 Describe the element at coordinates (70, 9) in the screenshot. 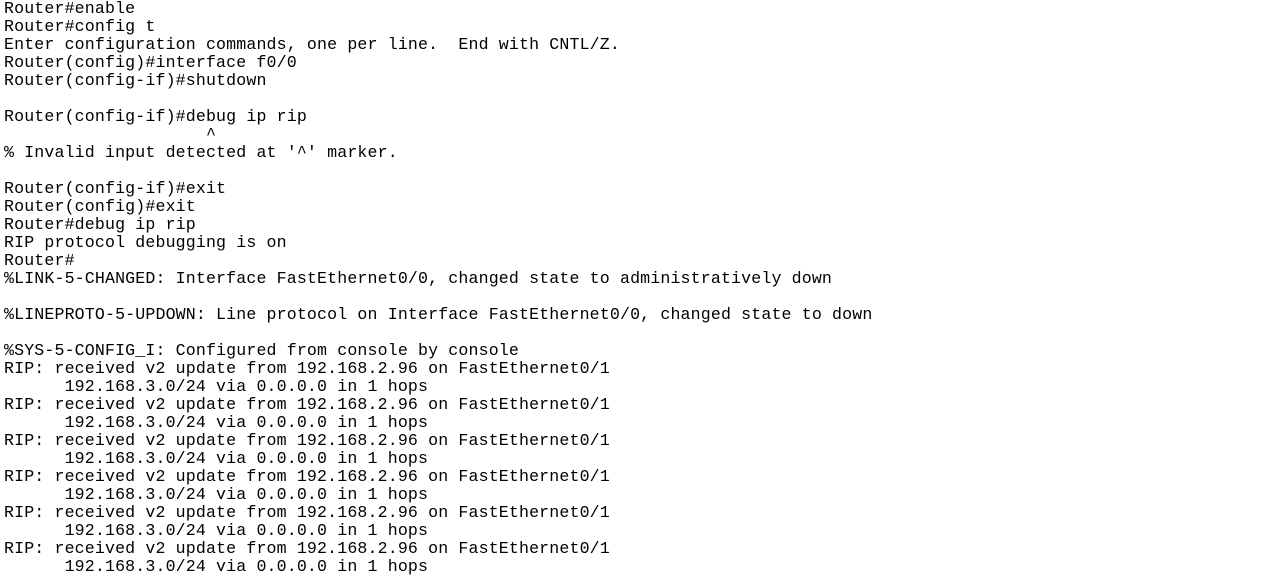

I see `console-line: Router#enable` at that location.